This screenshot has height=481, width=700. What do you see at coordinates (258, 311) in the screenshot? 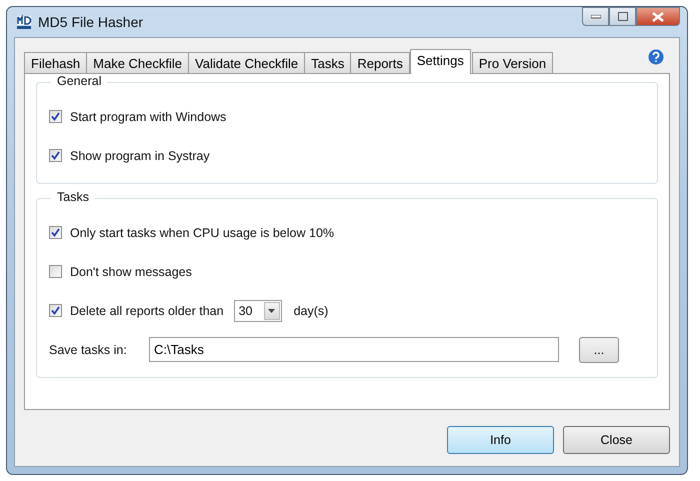
I see `days-dropdown: 30` at bounding box center [258, 311].